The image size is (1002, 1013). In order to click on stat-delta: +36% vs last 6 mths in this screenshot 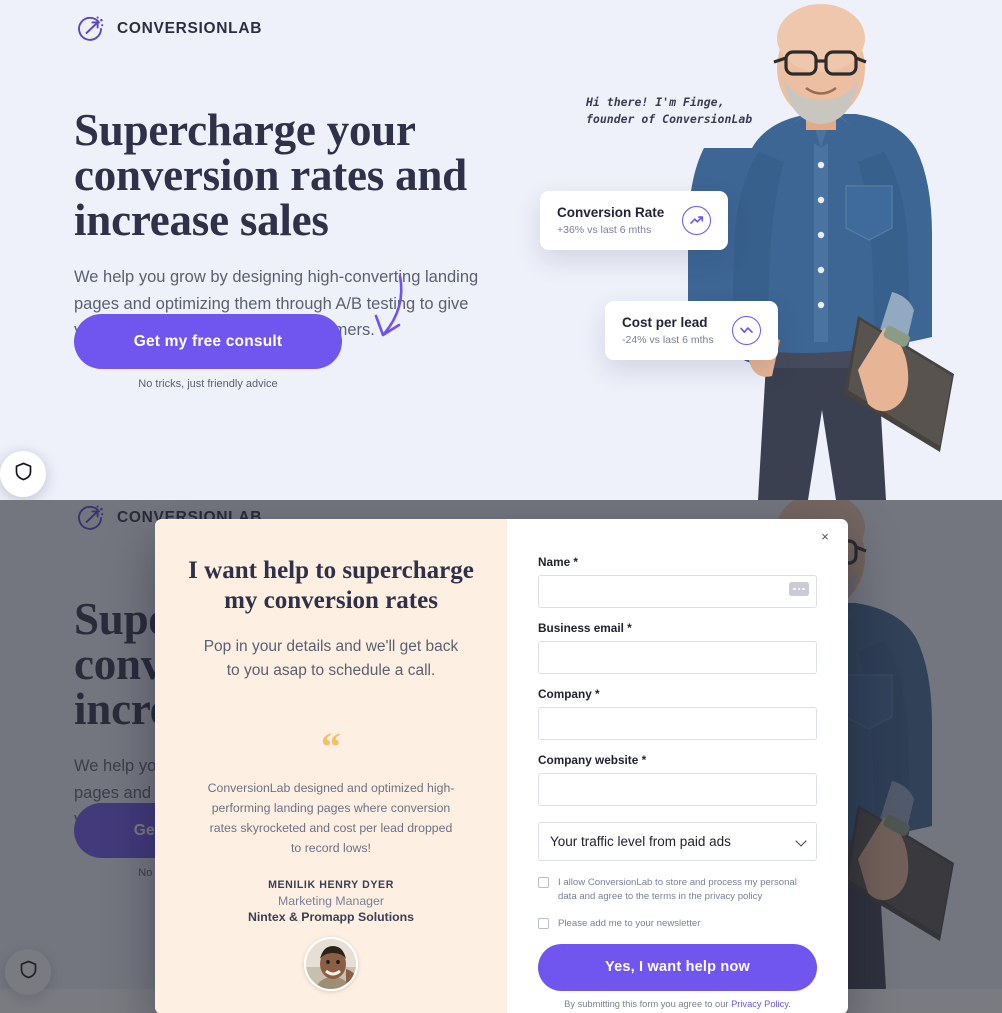, I will do `click(604, 230)`.